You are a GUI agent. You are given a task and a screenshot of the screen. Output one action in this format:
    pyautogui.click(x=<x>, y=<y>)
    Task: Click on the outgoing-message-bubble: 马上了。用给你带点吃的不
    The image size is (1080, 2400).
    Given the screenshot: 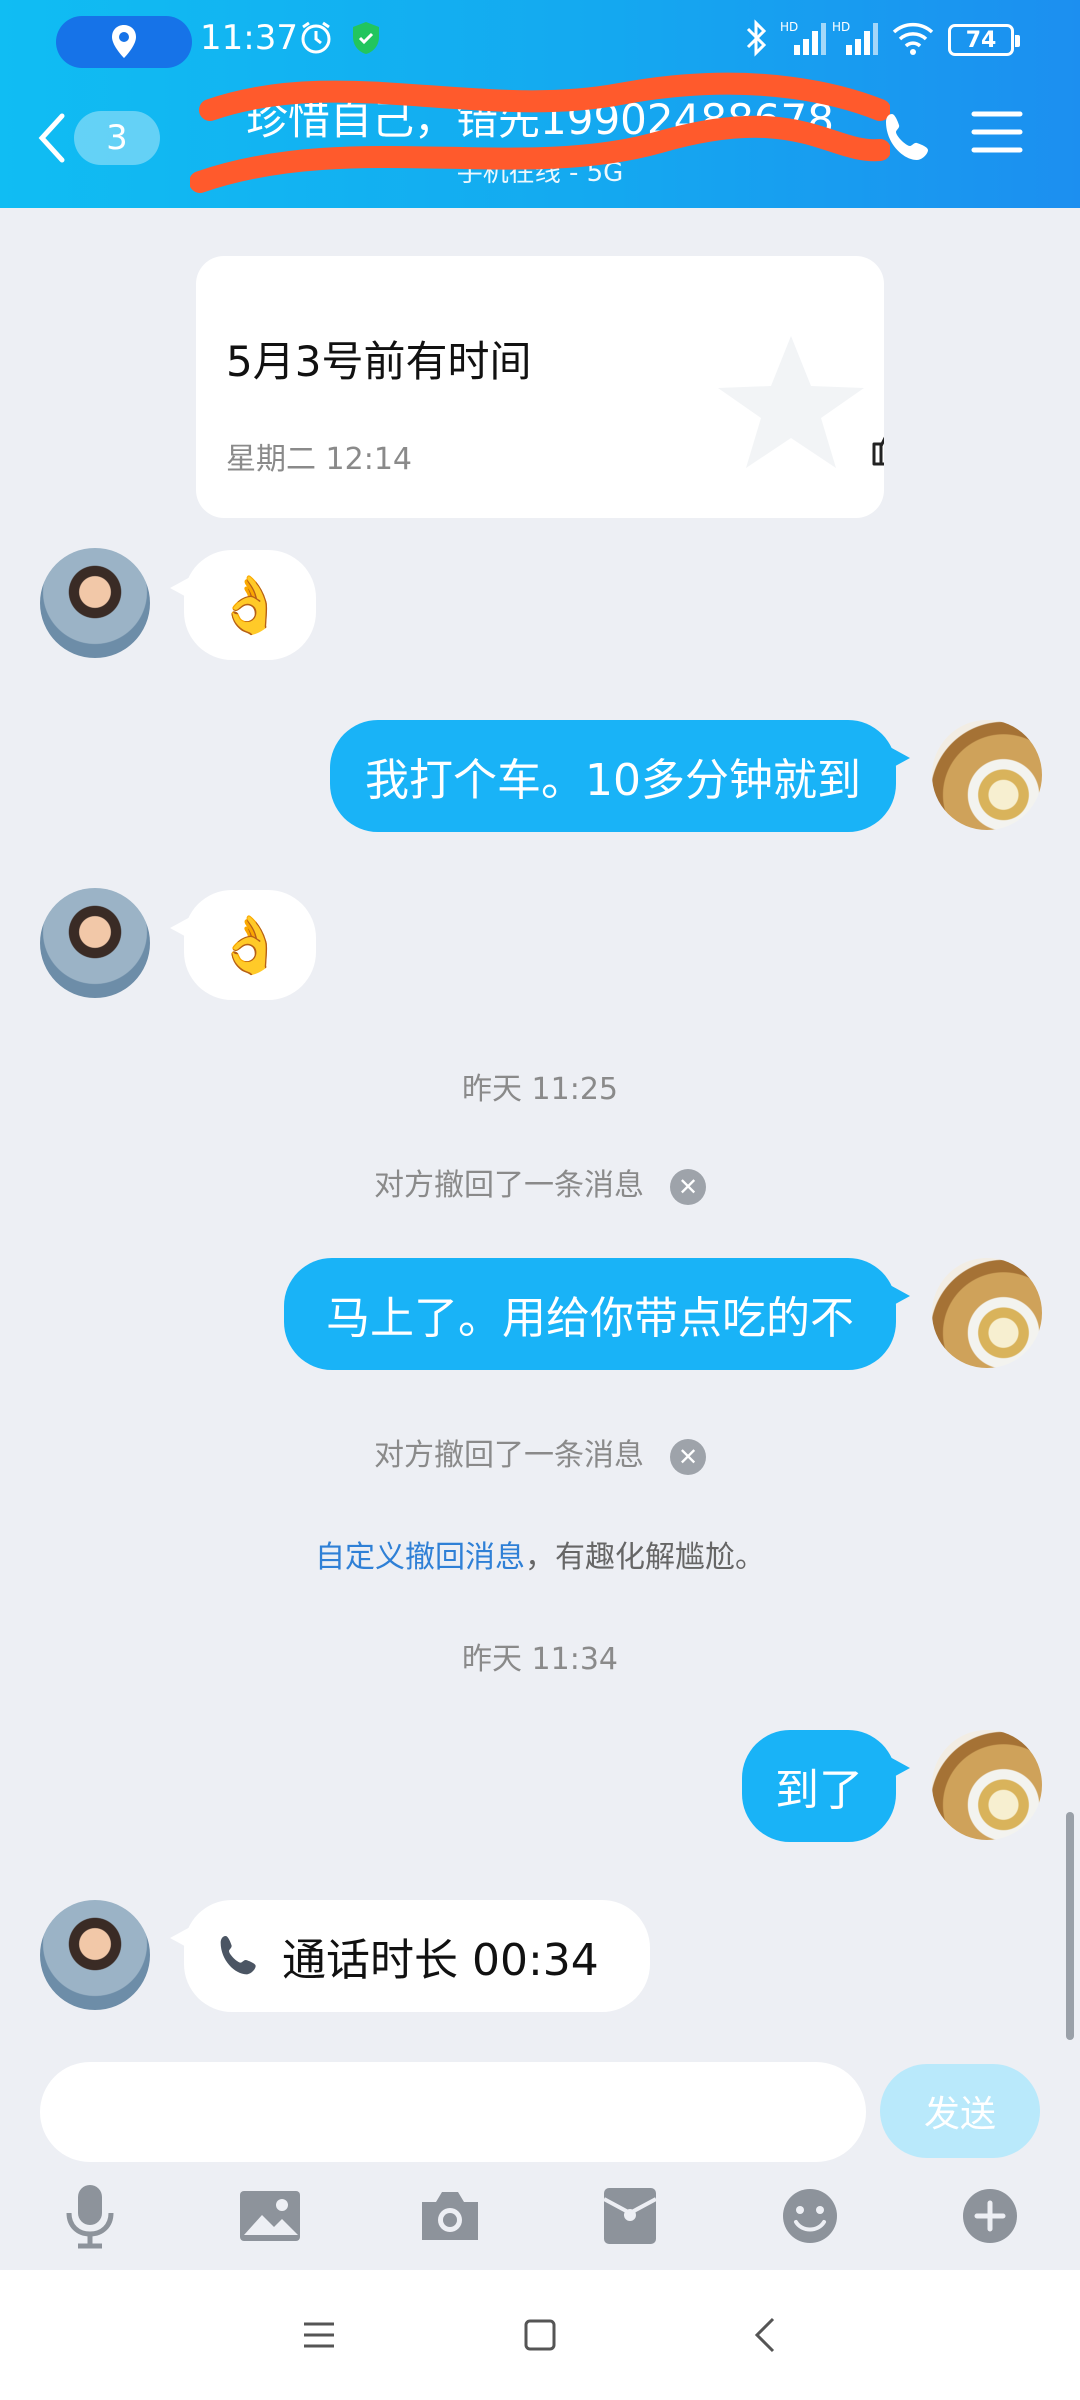 What is the action you would take?
    pyautogui.click(x=597, y=1314)
    